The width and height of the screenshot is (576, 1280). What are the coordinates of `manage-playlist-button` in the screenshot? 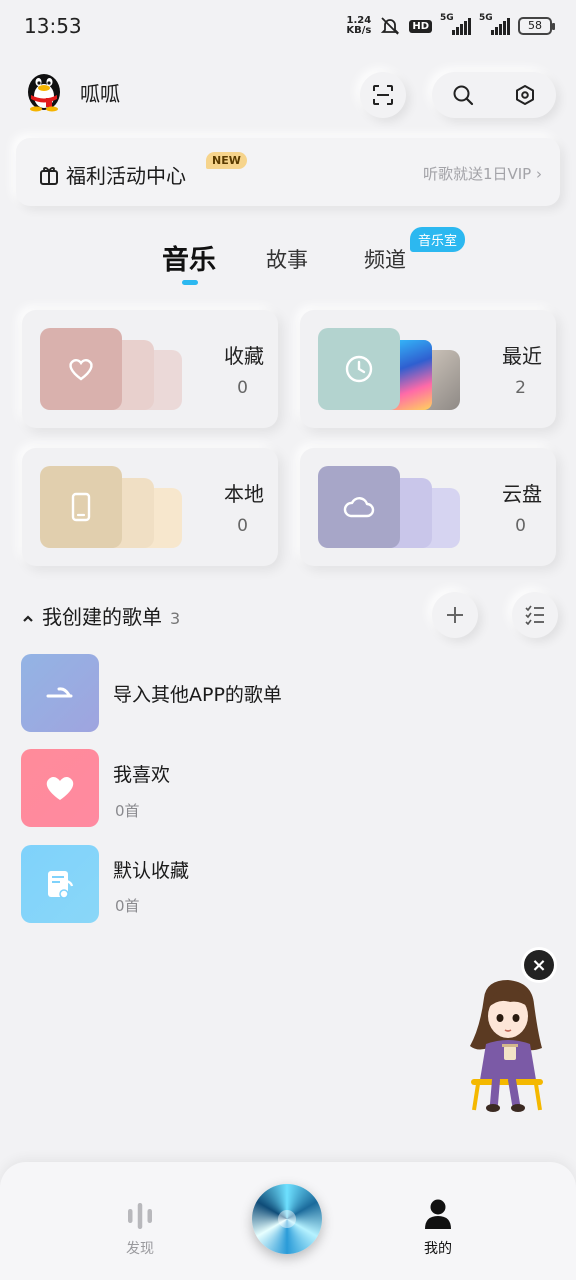 It's located at (535, 615).